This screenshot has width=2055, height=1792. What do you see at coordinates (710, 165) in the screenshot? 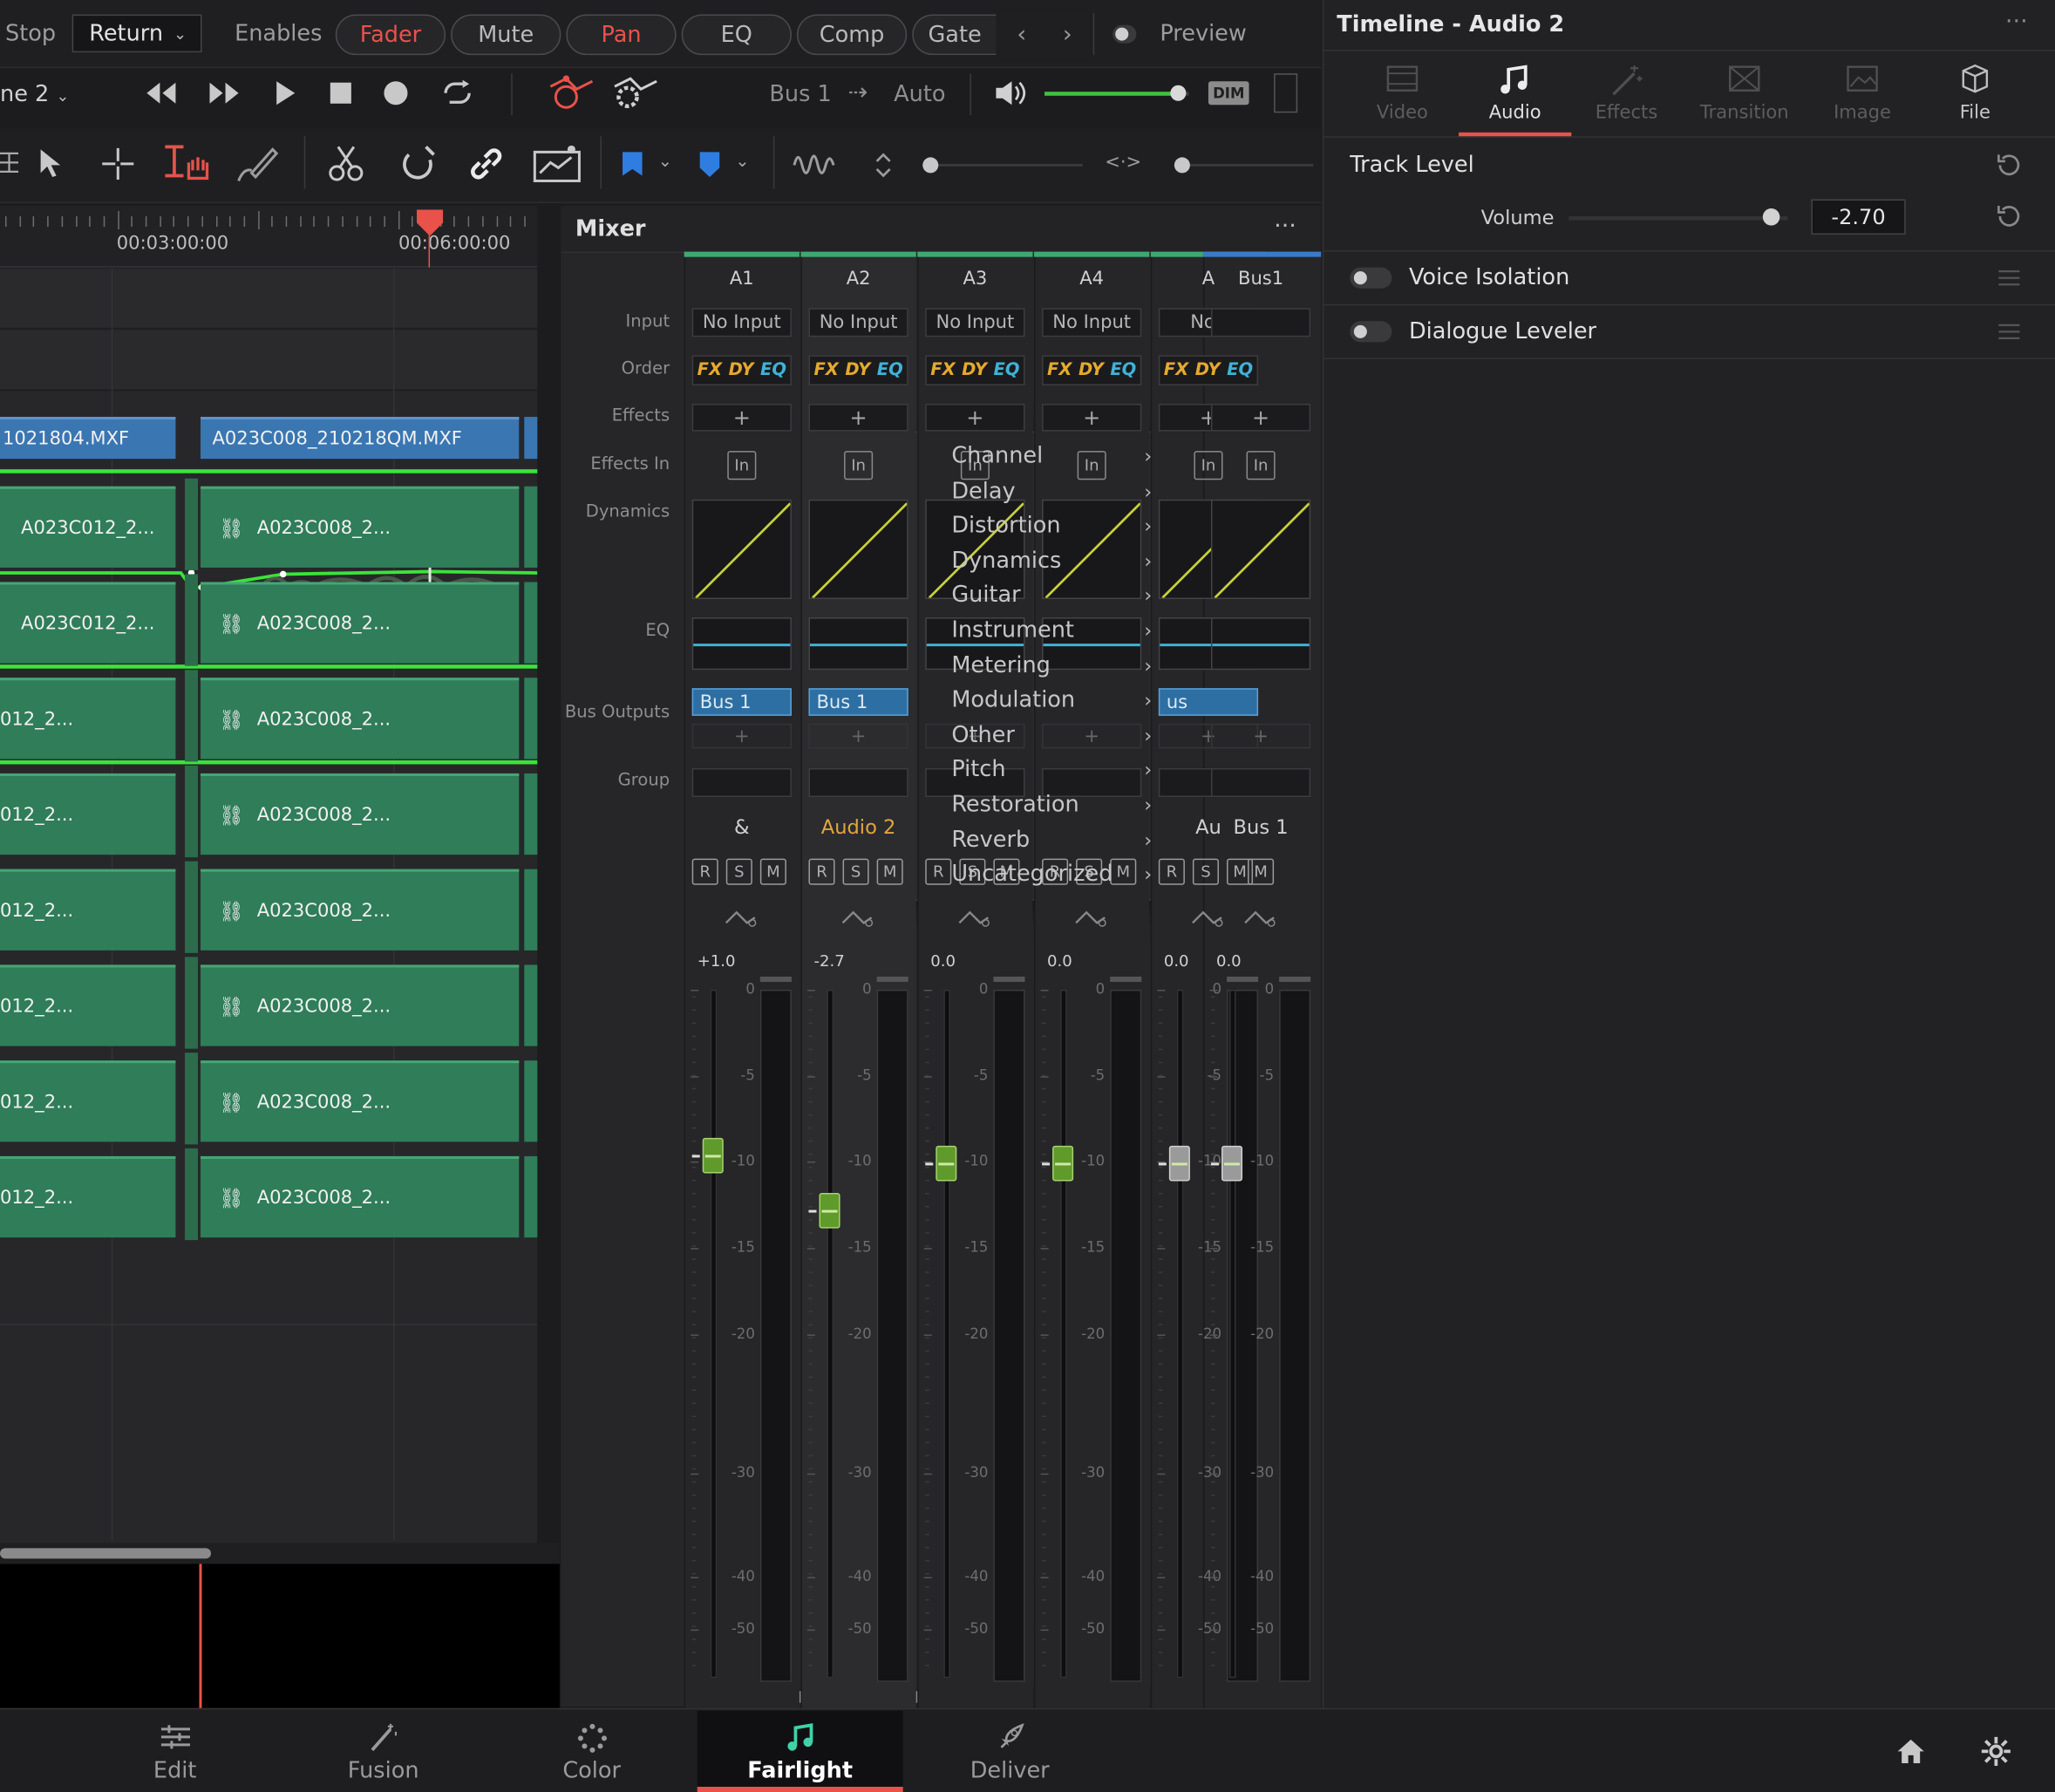
I see `marker-icon` at bounding box center [710, 165].